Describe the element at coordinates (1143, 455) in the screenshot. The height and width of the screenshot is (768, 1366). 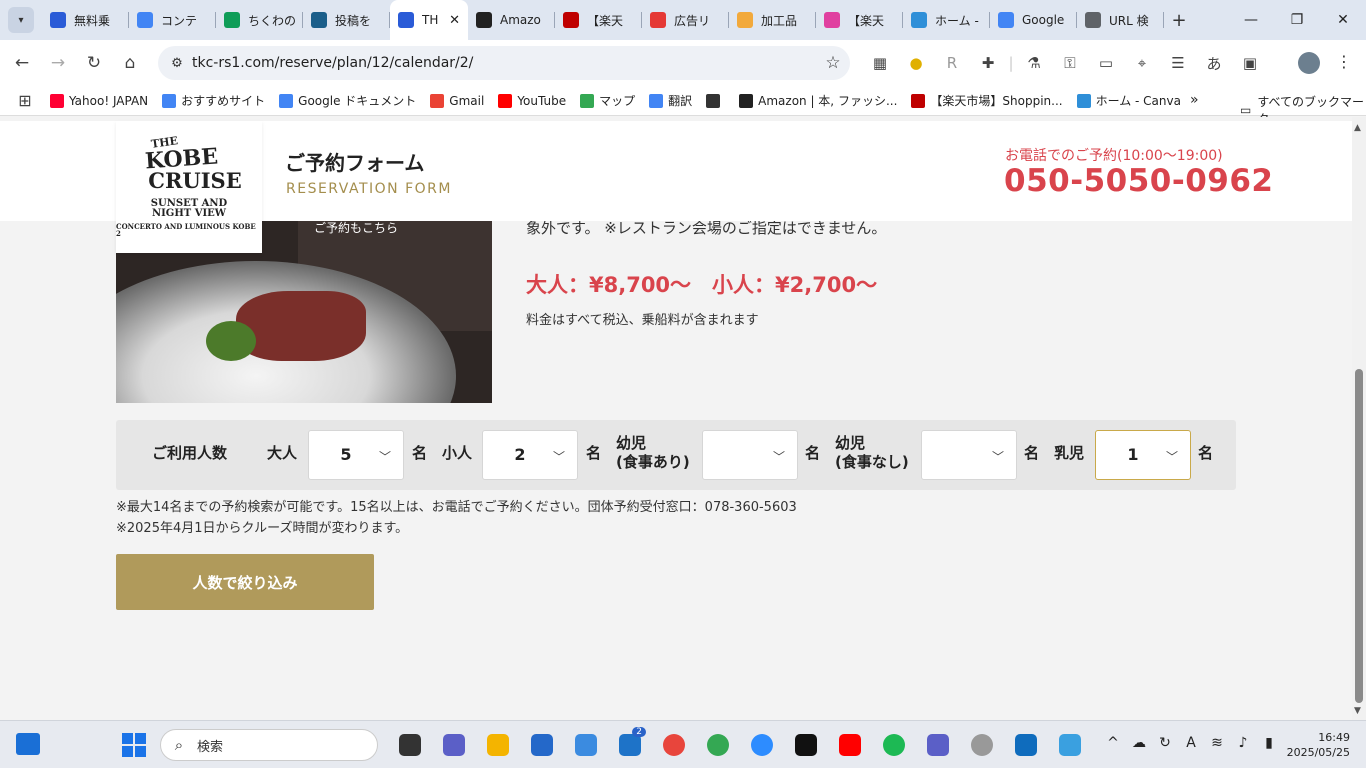
I see `baby-select: 1 ﹀` at that location.